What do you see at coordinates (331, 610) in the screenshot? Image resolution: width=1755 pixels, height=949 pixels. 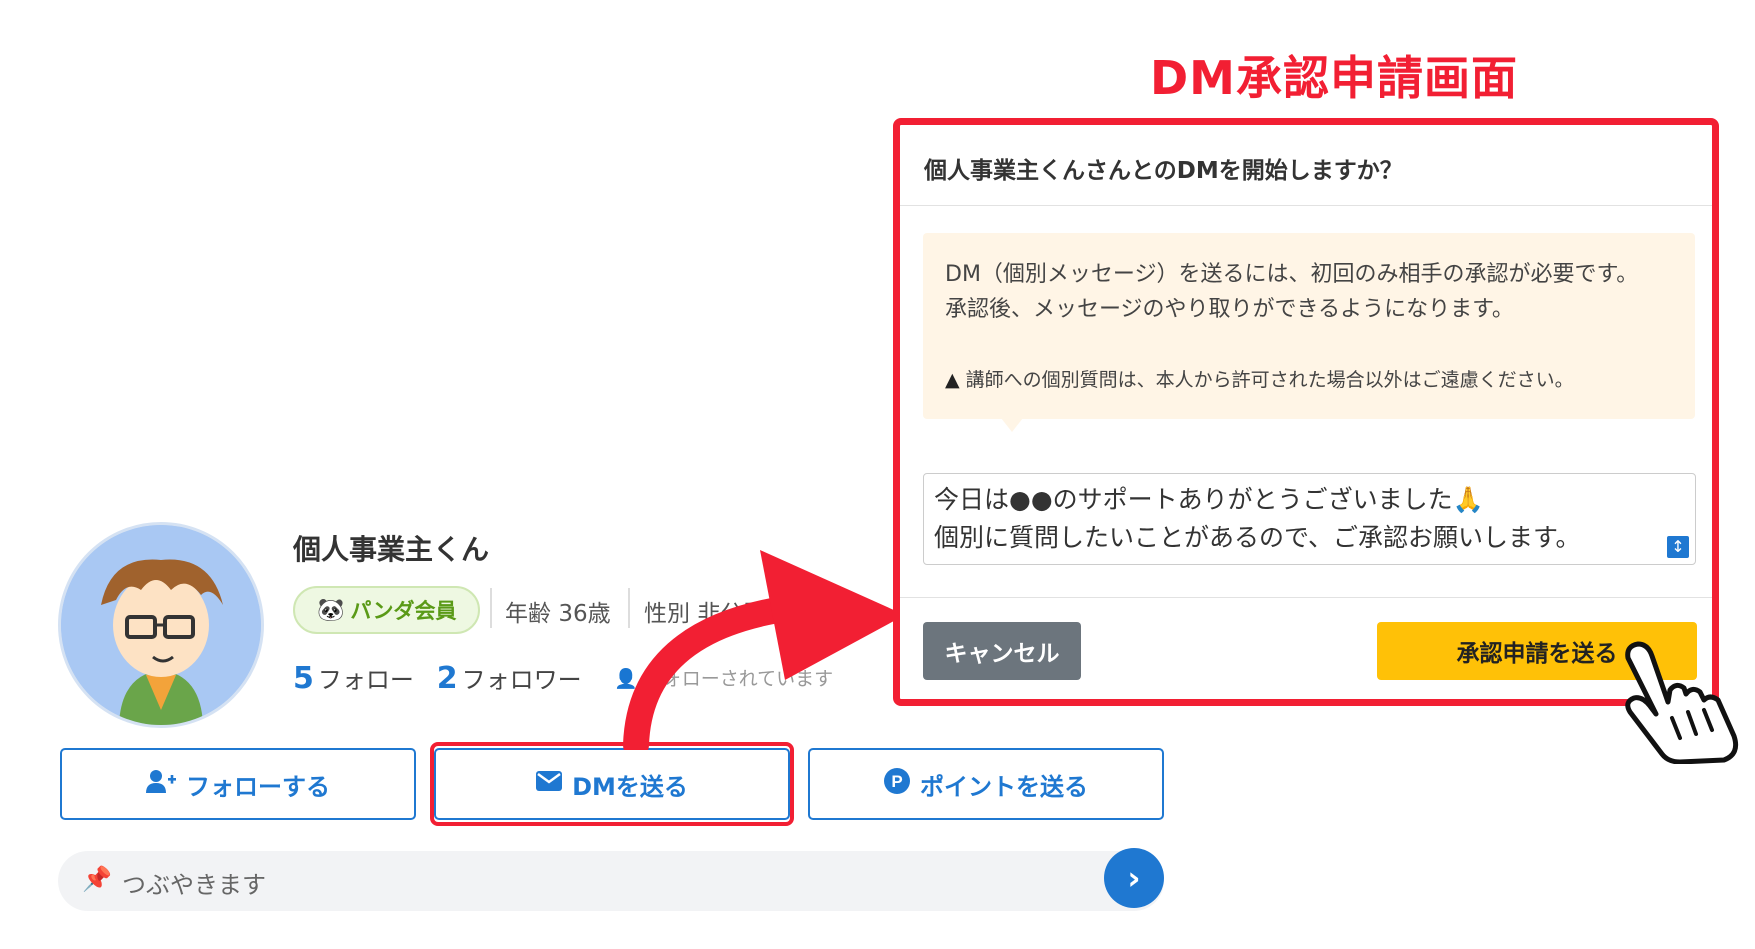 I see `panda-icon: 🐼` at bounding box center [331, 610].